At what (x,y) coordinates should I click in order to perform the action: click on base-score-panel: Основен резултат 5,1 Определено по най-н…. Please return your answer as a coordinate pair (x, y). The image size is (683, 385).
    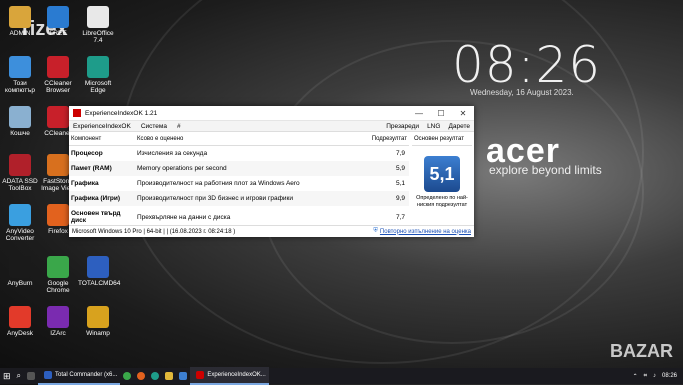
    Looking at the image, I should click on (442, 180).